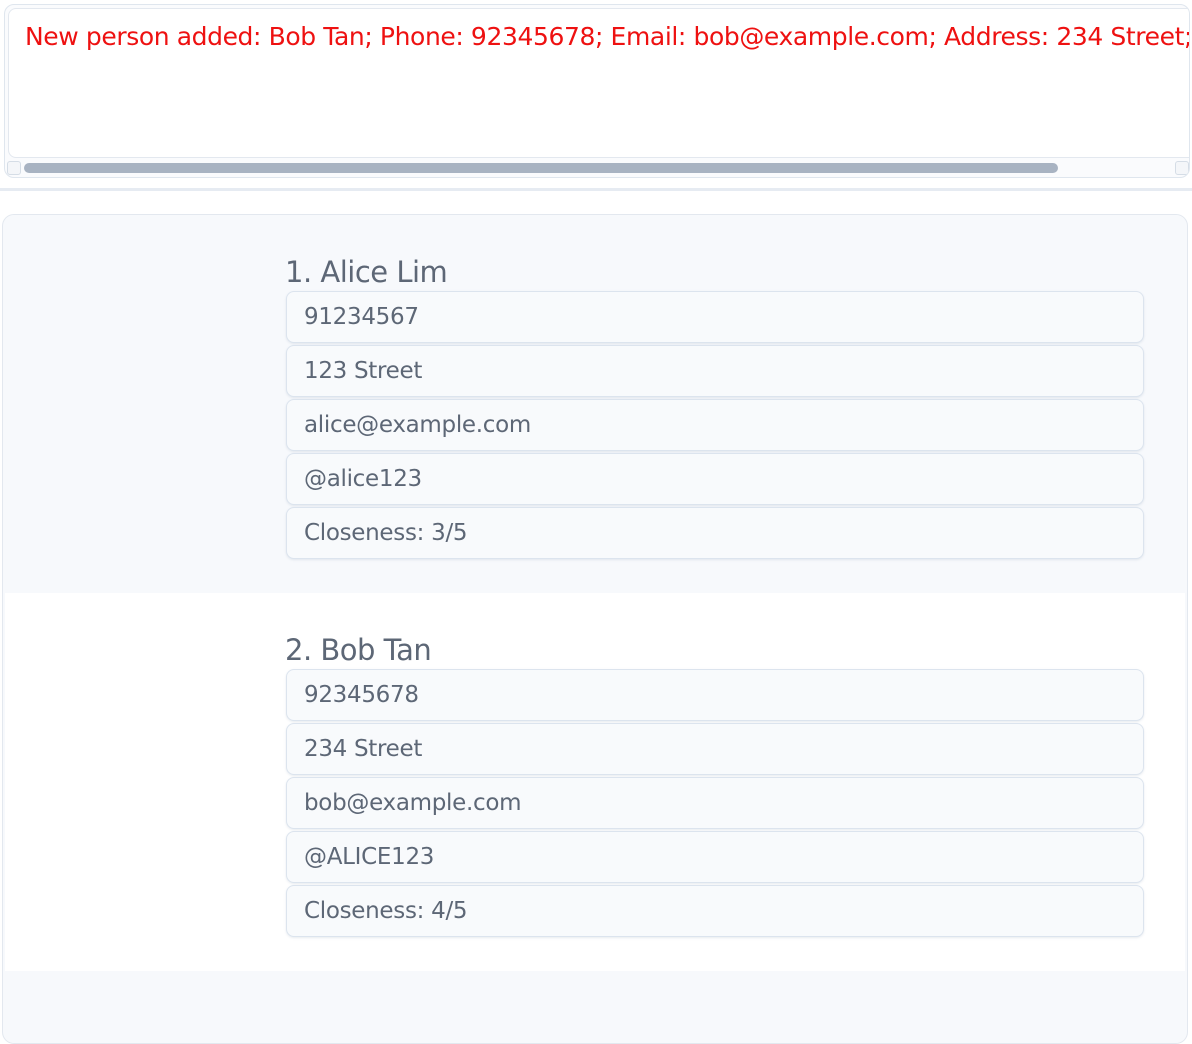 This screenshot has height=1044, width=1192. Describe the element at coordinates (1182, 168) in the screenshot. I see `scroll-right-button` at that location.